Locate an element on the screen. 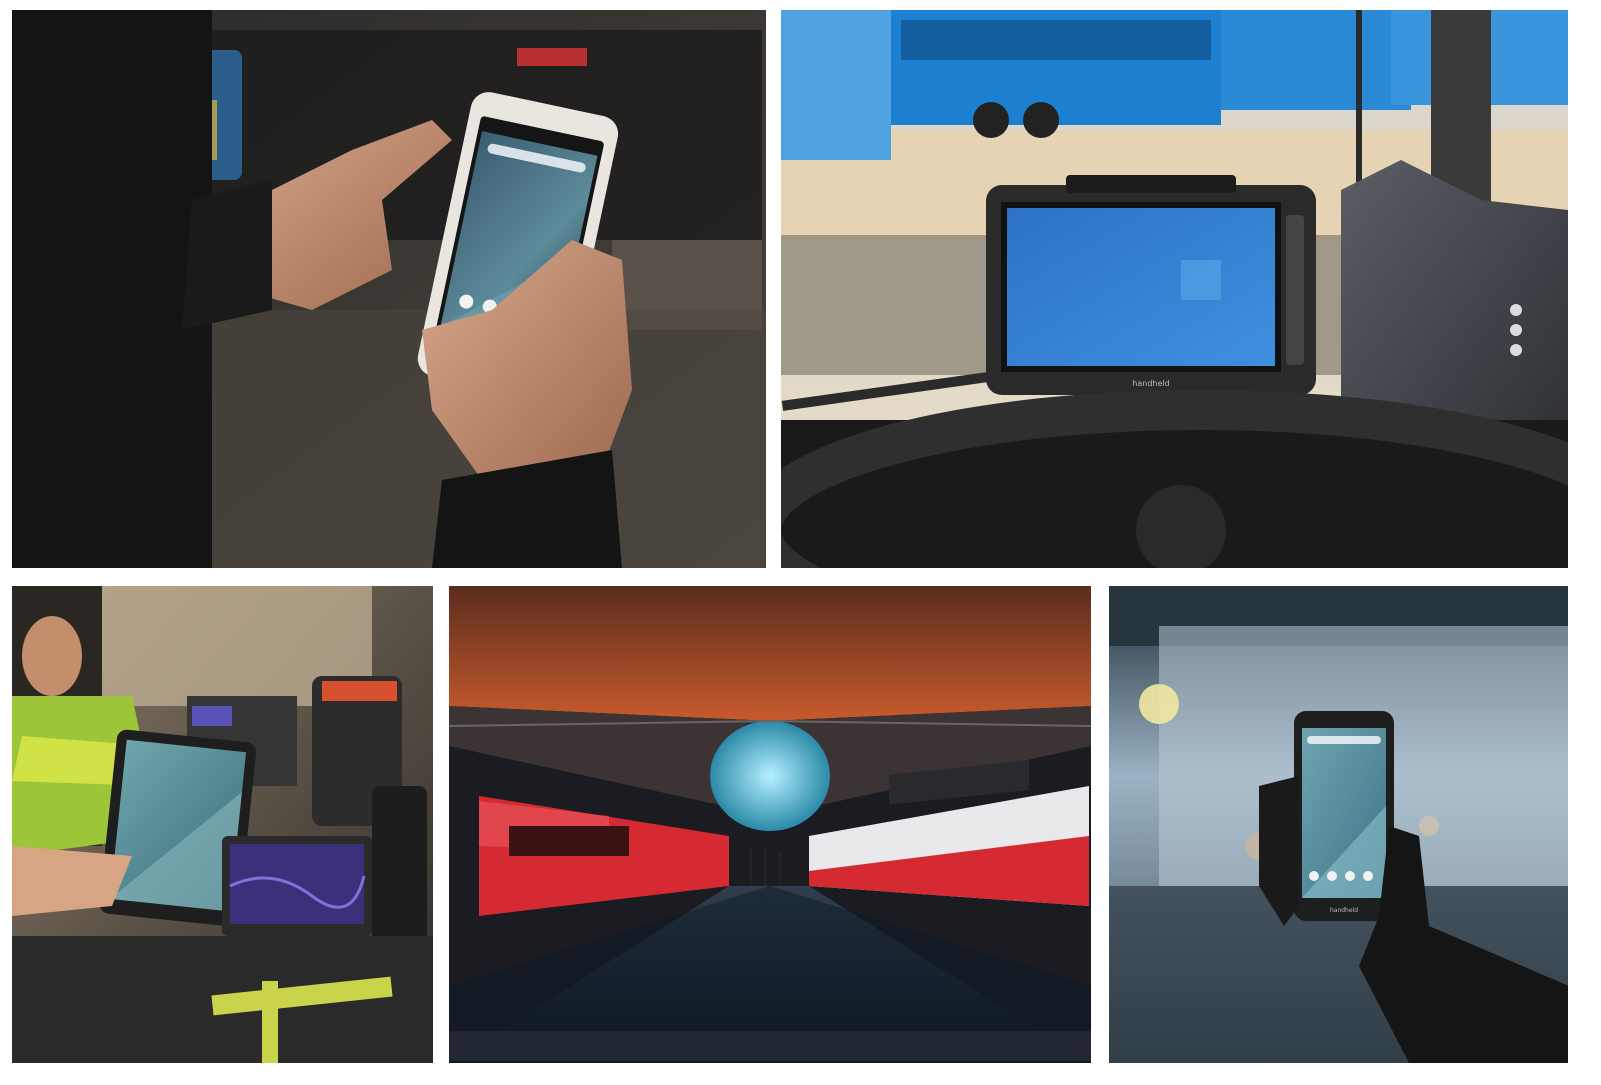  photo-phone-outdoors: handheld is located at coordinates (1338, 824).